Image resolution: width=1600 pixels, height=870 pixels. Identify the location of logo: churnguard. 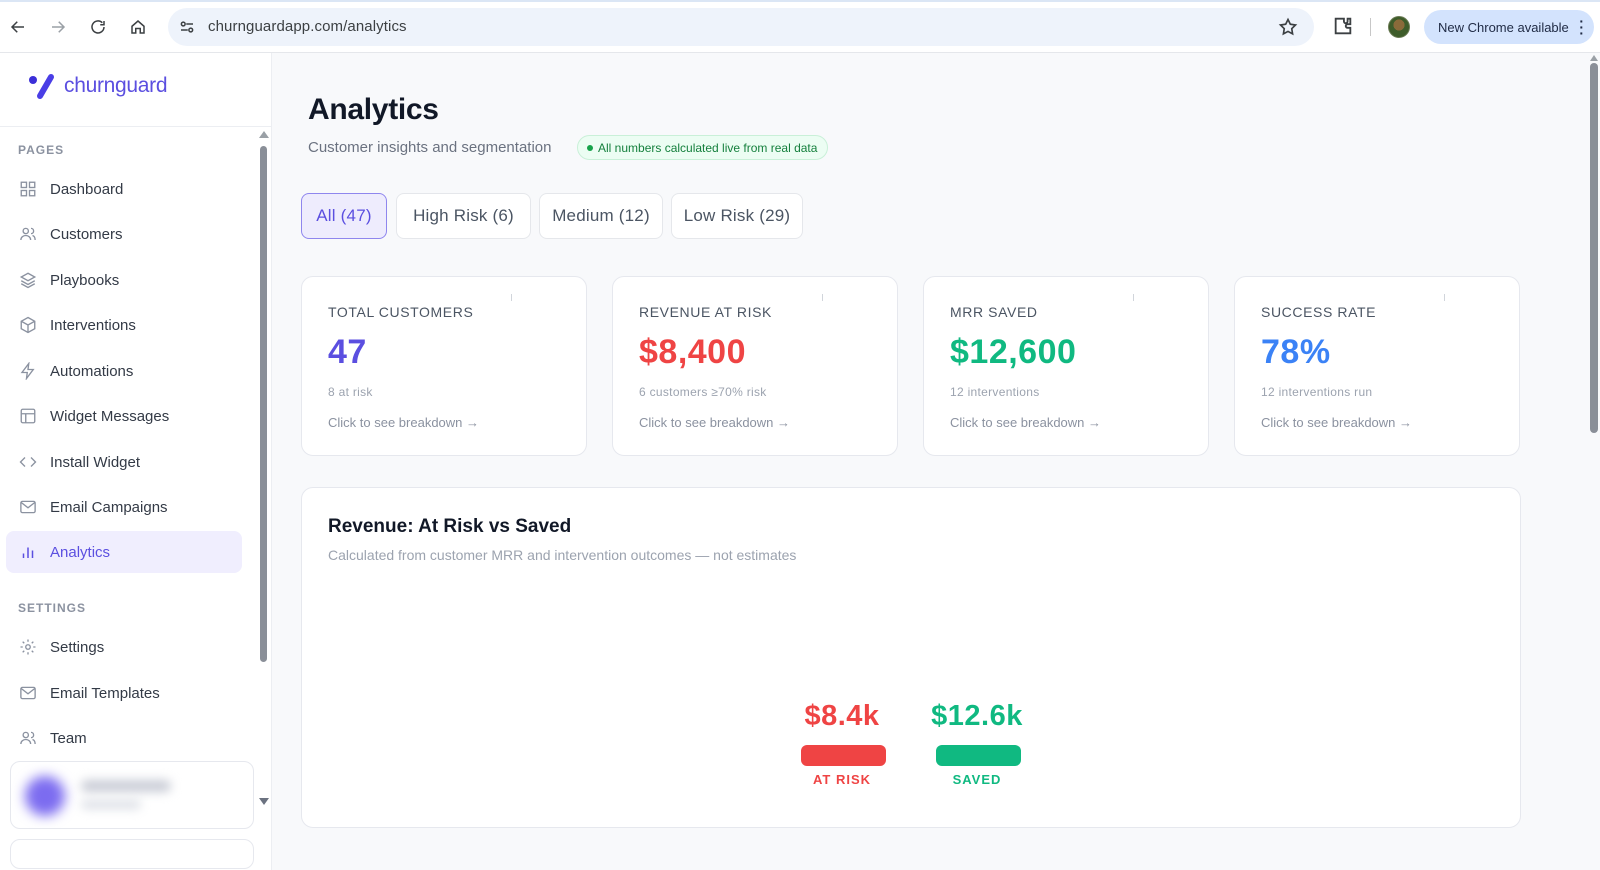
(98, 86).